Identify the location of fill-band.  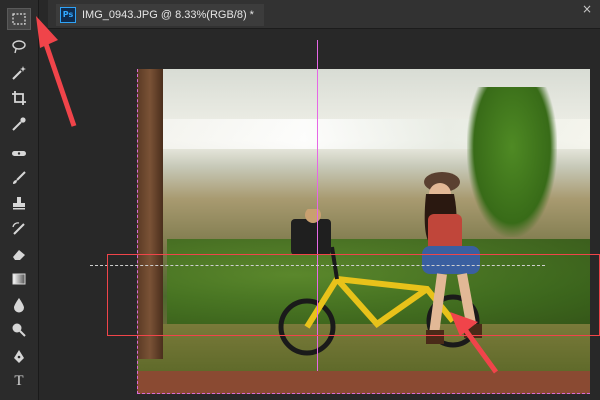
(363, 382).